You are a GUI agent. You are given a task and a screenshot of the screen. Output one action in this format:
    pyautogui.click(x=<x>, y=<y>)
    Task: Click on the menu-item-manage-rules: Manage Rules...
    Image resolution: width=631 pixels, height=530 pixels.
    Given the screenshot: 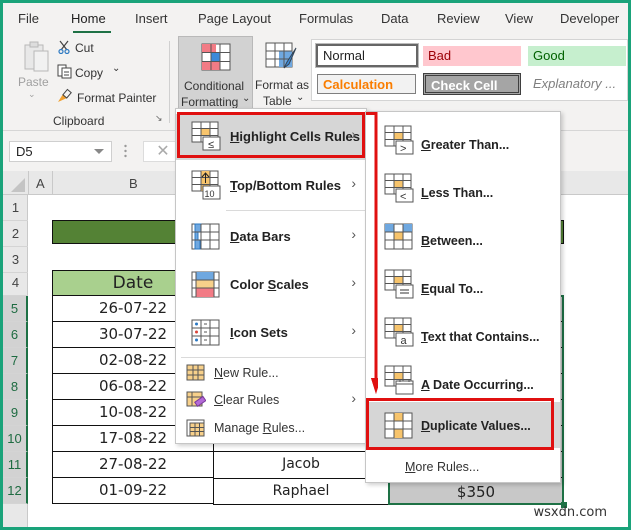 What is the action you would take?
    pyautogui.click(x=271, y=428)
    